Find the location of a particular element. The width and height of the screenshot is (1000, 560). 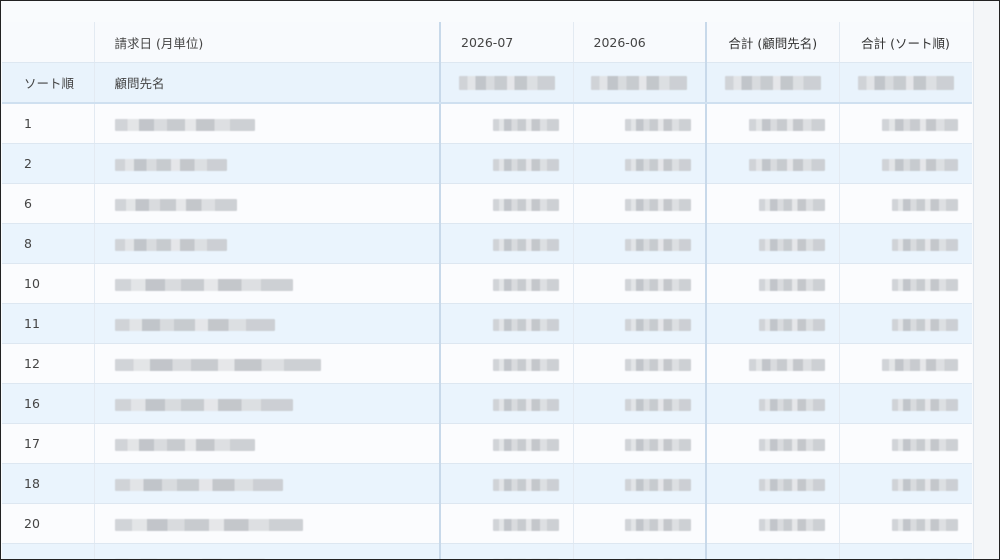

table-row: 18 is located at coordinates (487, 483).